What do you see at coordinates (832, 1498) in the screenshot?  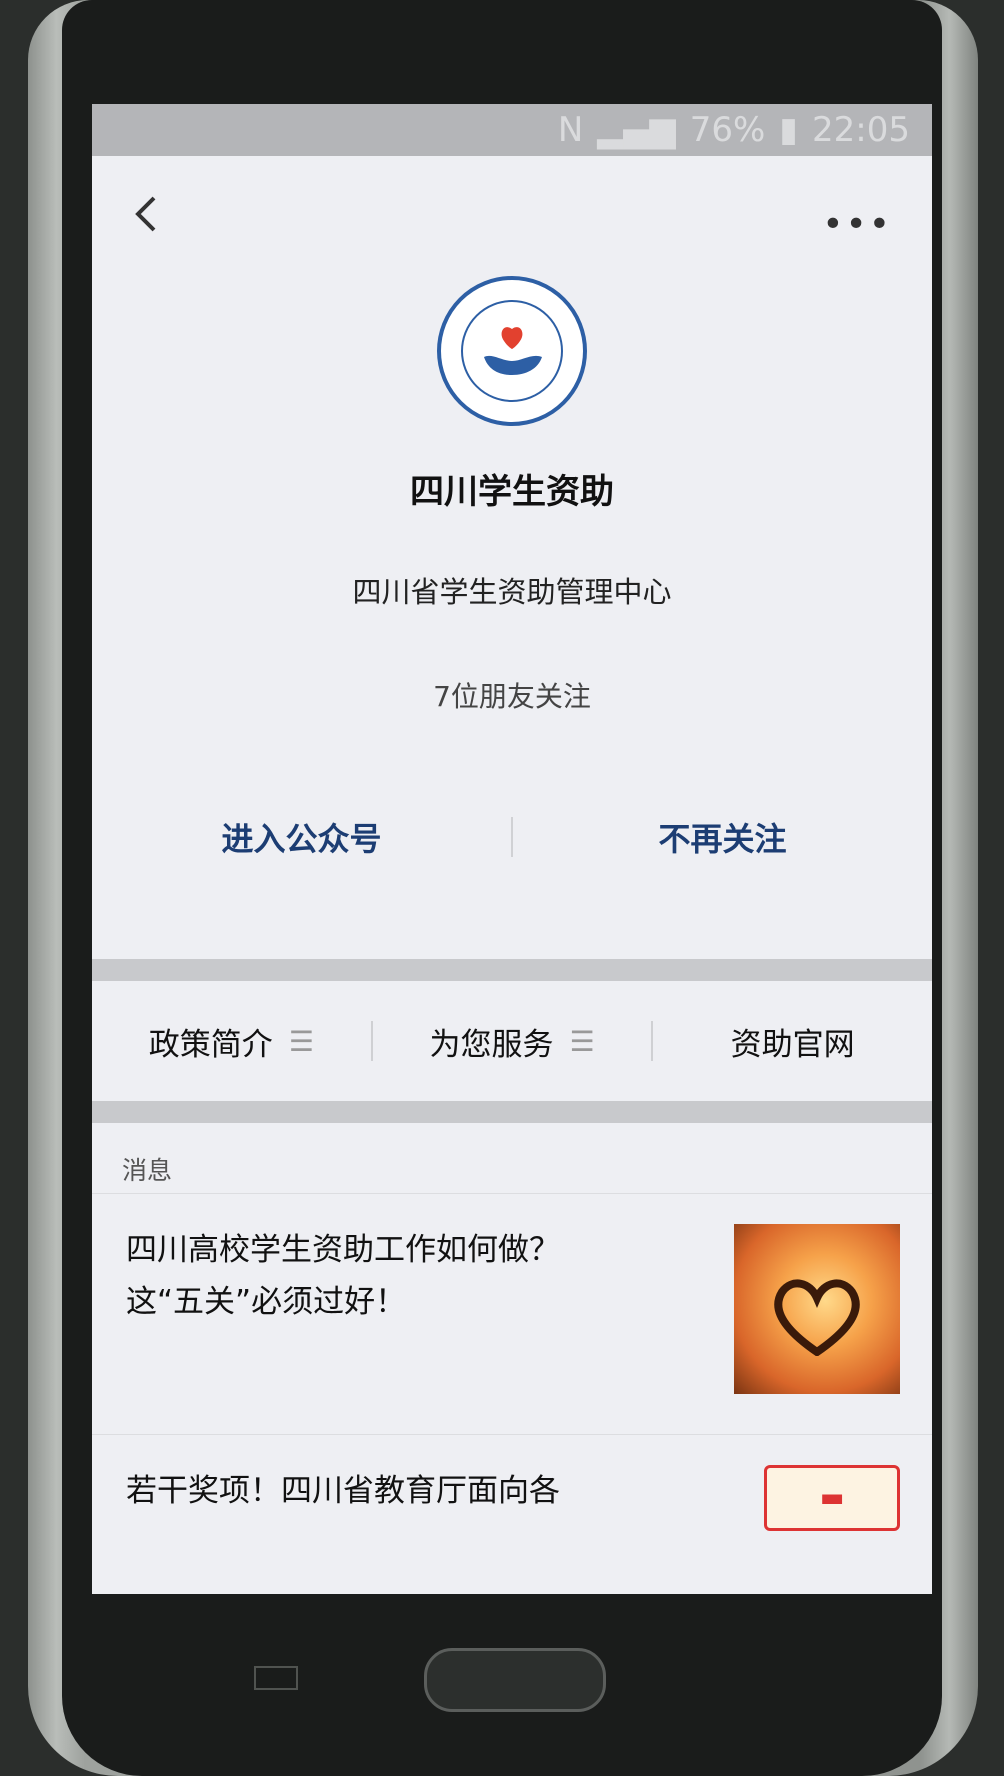 I see `message-thumbnail: ▬` at bounding box center [832, 1498].